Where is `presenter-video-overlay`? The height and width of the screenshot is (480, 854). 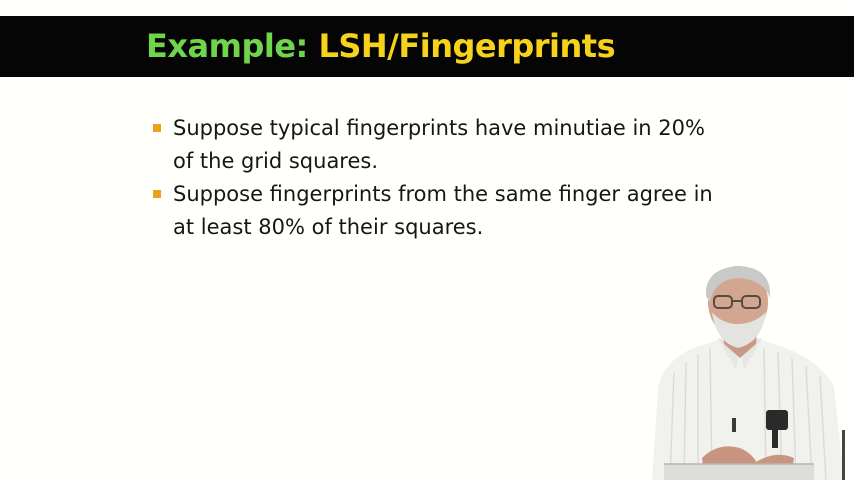 presenter-video-overlay is located at coordinates (748, 373).